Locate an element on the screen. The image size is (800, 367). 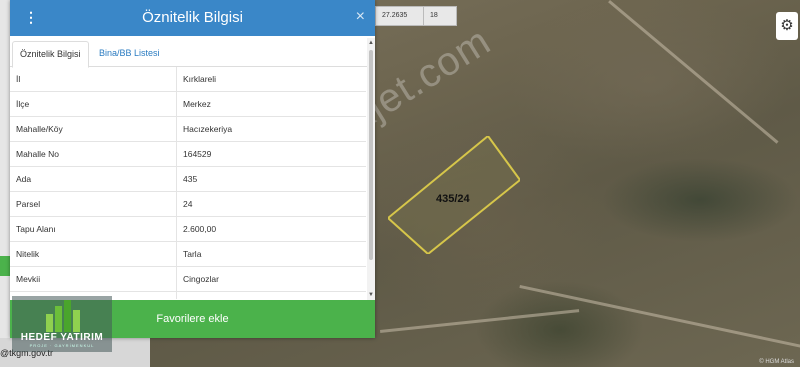
table-row: İl Kırklareli is located at coordinates (188, 79).